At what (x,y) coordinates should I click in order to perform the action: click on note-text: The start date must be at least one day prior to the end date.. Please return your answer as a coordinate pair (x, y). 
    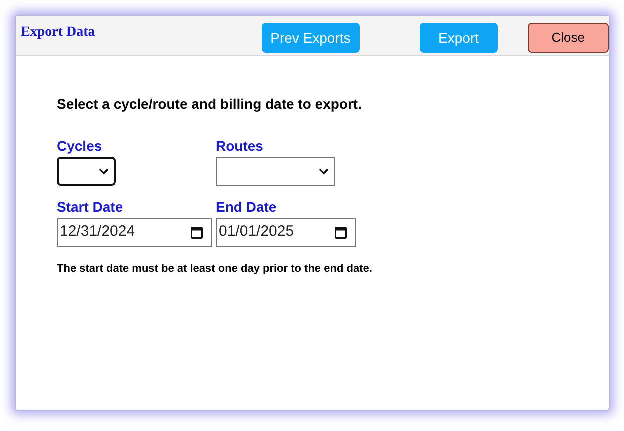
    Looking at the image, I should click on (215, 269).